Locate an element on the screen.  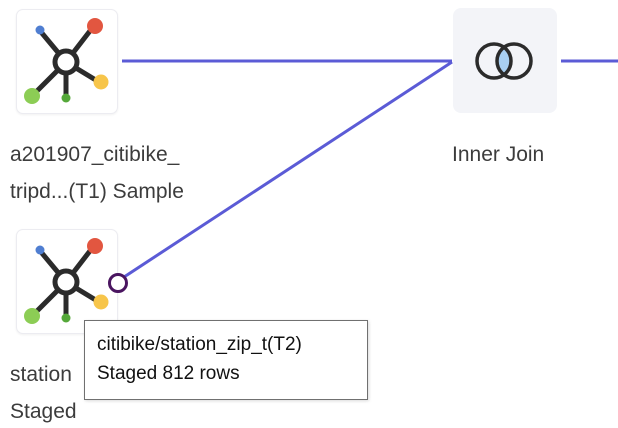
dataset-node-t2-label: station Staged is located at coordinates (43, 392).